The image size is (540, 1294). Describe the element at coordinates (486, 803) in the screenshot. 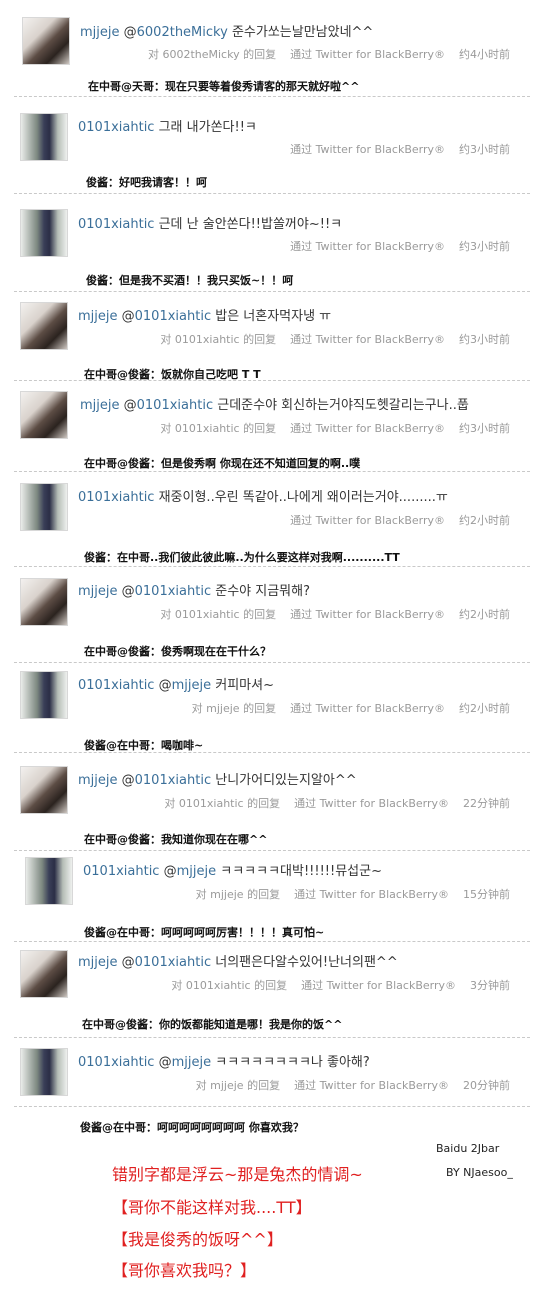

I see `timestamp: 22分钟前` at that location.